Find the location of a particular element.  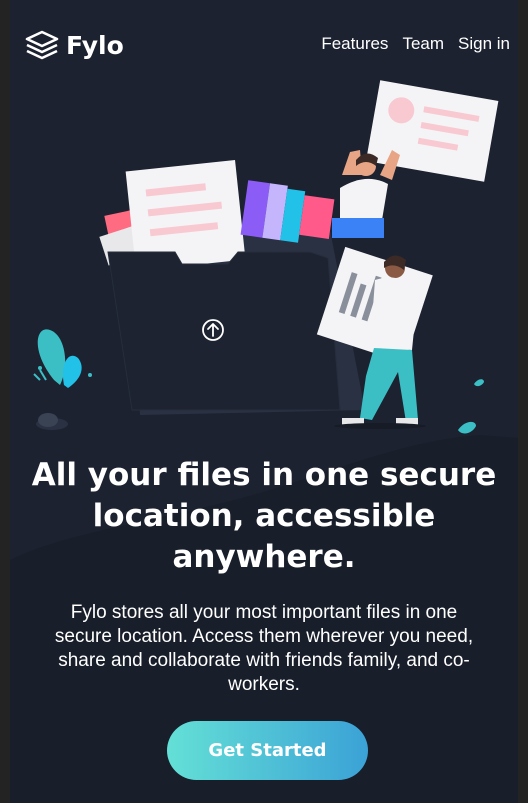

nav-link-features: Features is located at coordinates (354, 44).